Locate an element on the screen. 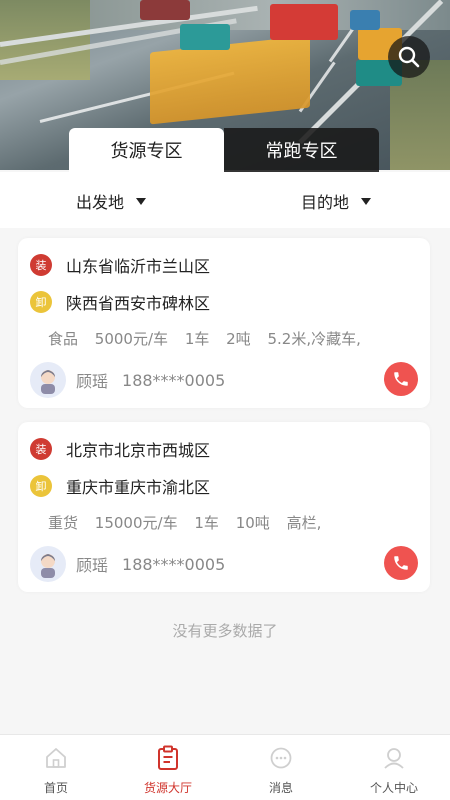 The height and width of the screenshot is (800, 450). origin-row: 装 北京市北京市西城区 is located at coordinates (120, 449).